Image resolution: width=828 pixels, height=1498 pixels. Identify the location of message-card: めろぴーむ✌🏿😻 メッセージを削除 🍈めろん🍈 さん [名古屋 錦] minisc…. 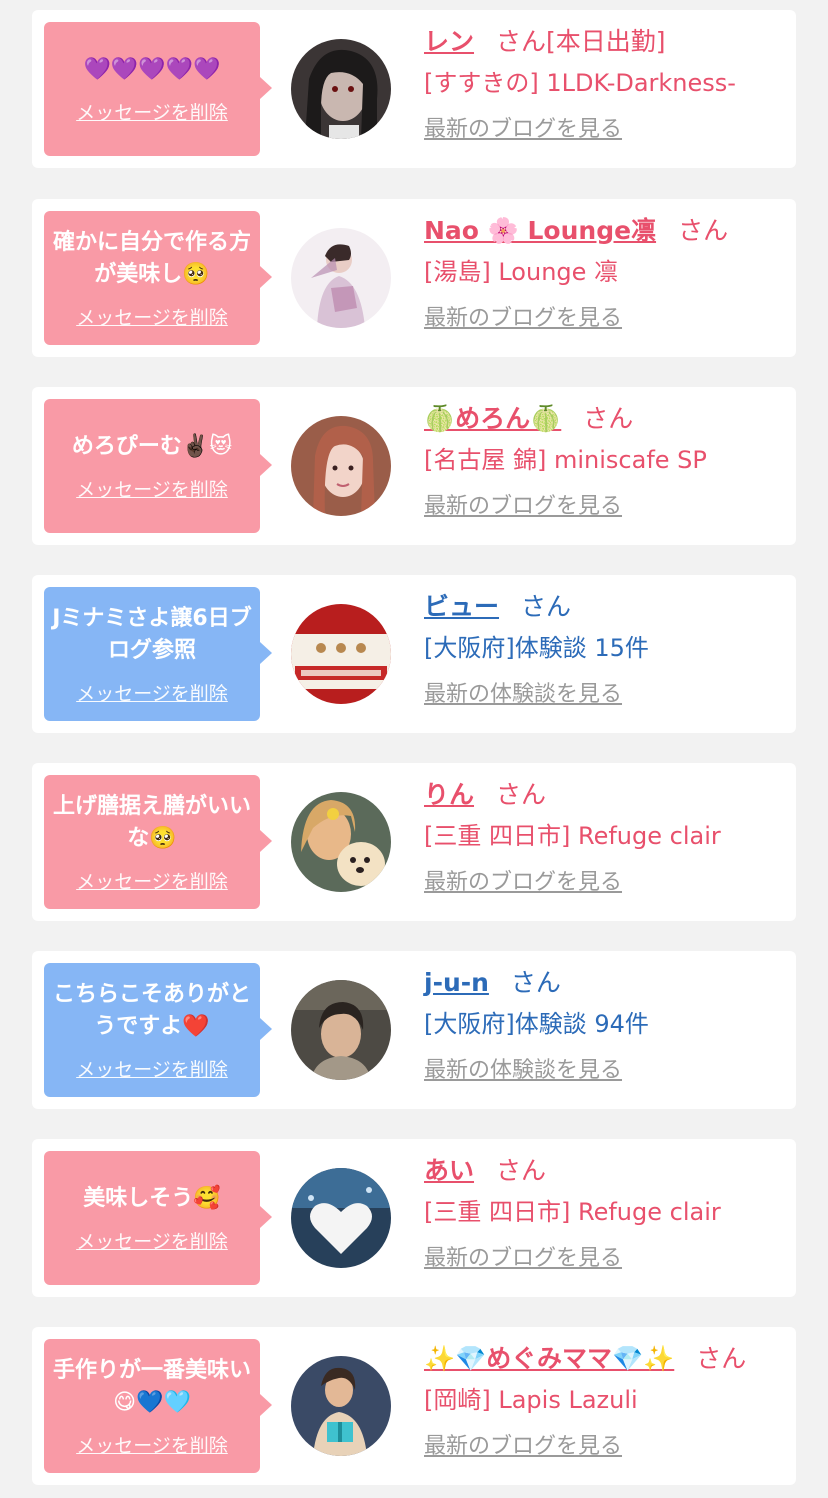
(414, 466).